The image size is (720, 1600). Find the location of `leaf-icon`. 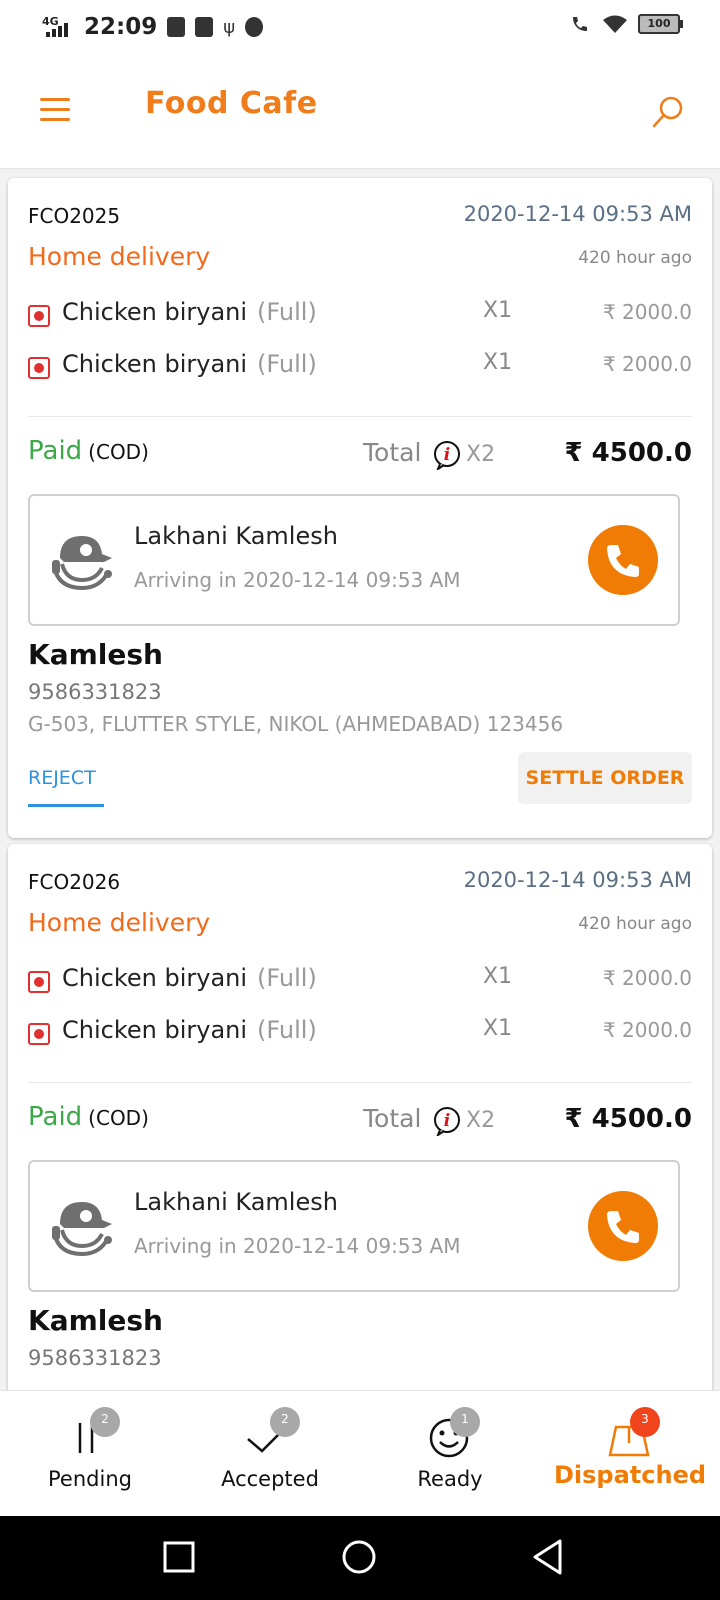

leaf-icon is located at coordinates (254, 27).